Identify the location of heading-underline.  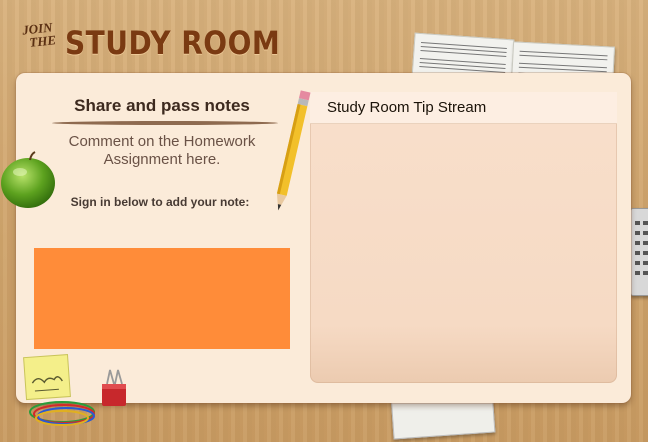
(165, 123).